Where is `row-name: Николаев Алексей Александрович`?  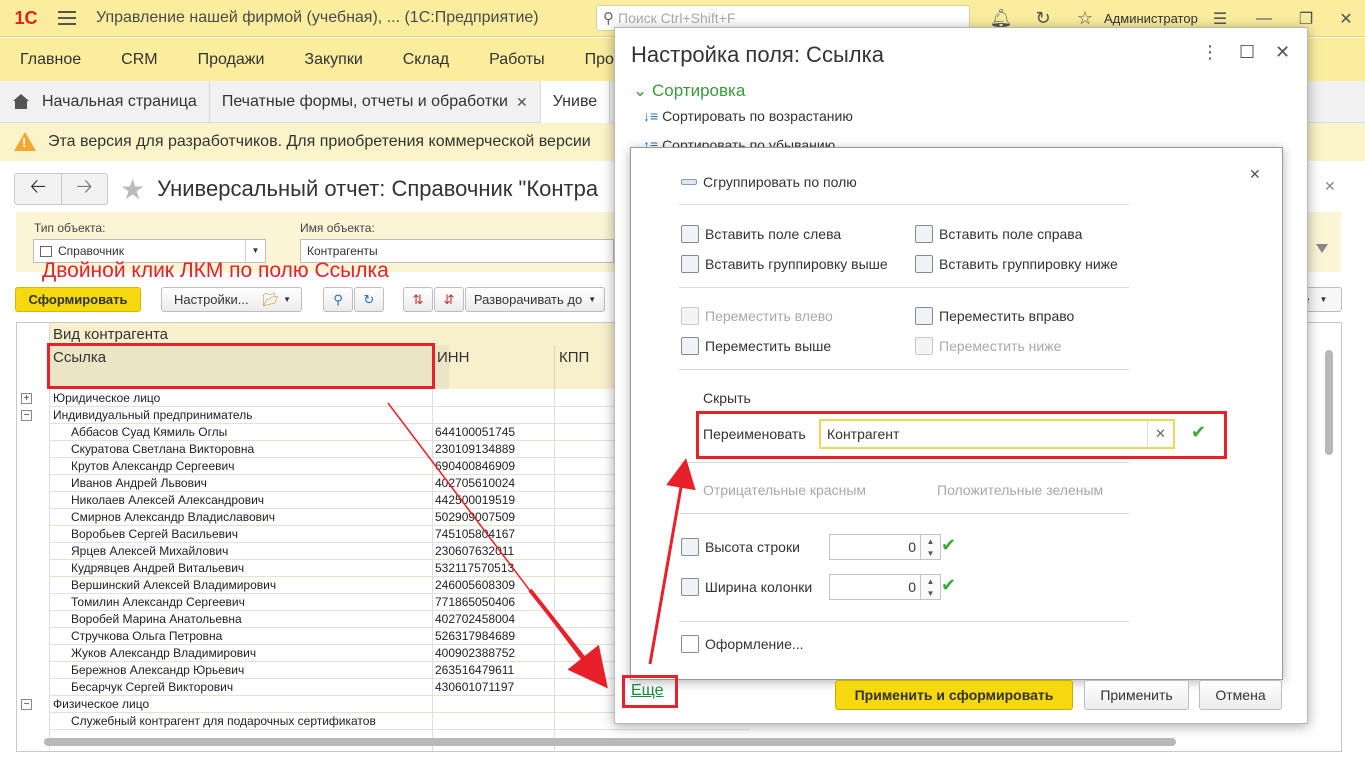
row-name: Николаев Алексей Александрович is located at coordinates (167, 500).